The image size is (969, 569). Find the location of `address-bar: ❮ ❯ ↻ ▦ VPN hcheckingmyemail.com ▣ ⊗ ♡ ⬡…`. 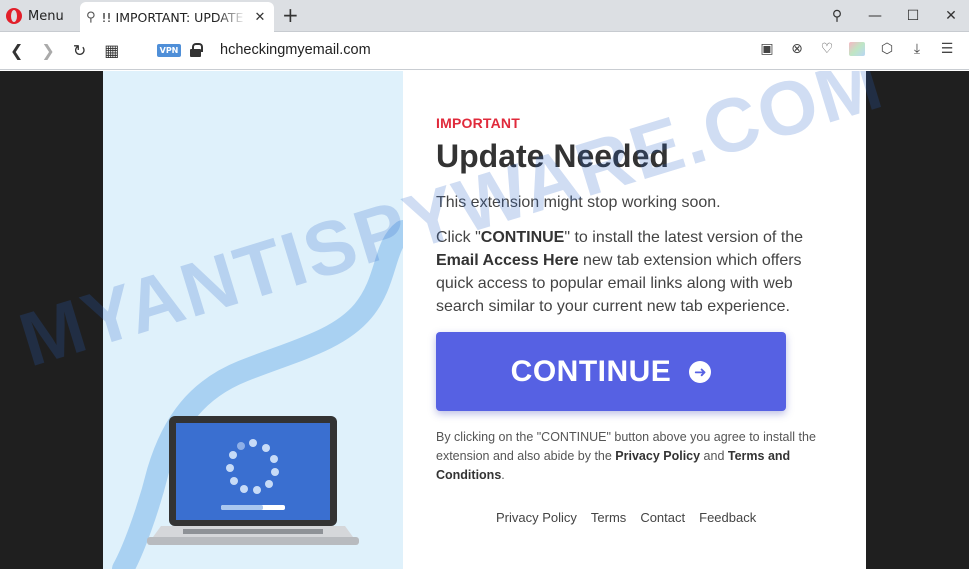

address-bar: ❮ ❯ ↻ ▦ VPN hcheckingmyemail.com ▣ ⊗ ♡ ⬡… is located at coordinates (484, 51).